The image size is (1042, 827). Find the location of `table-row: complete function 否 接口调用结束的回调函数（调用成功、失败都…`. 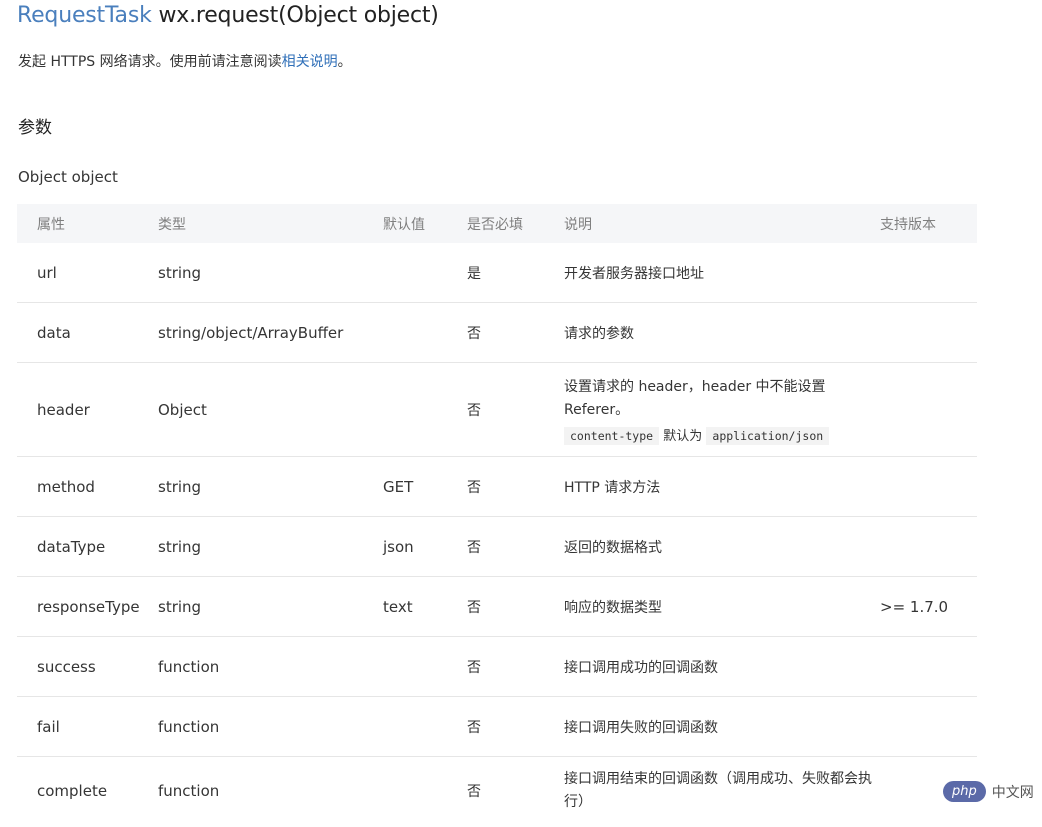

table-row: complete function 否 接口调用结束的回调函数（调用成功、失败都… is located at coordinates (497, 791).